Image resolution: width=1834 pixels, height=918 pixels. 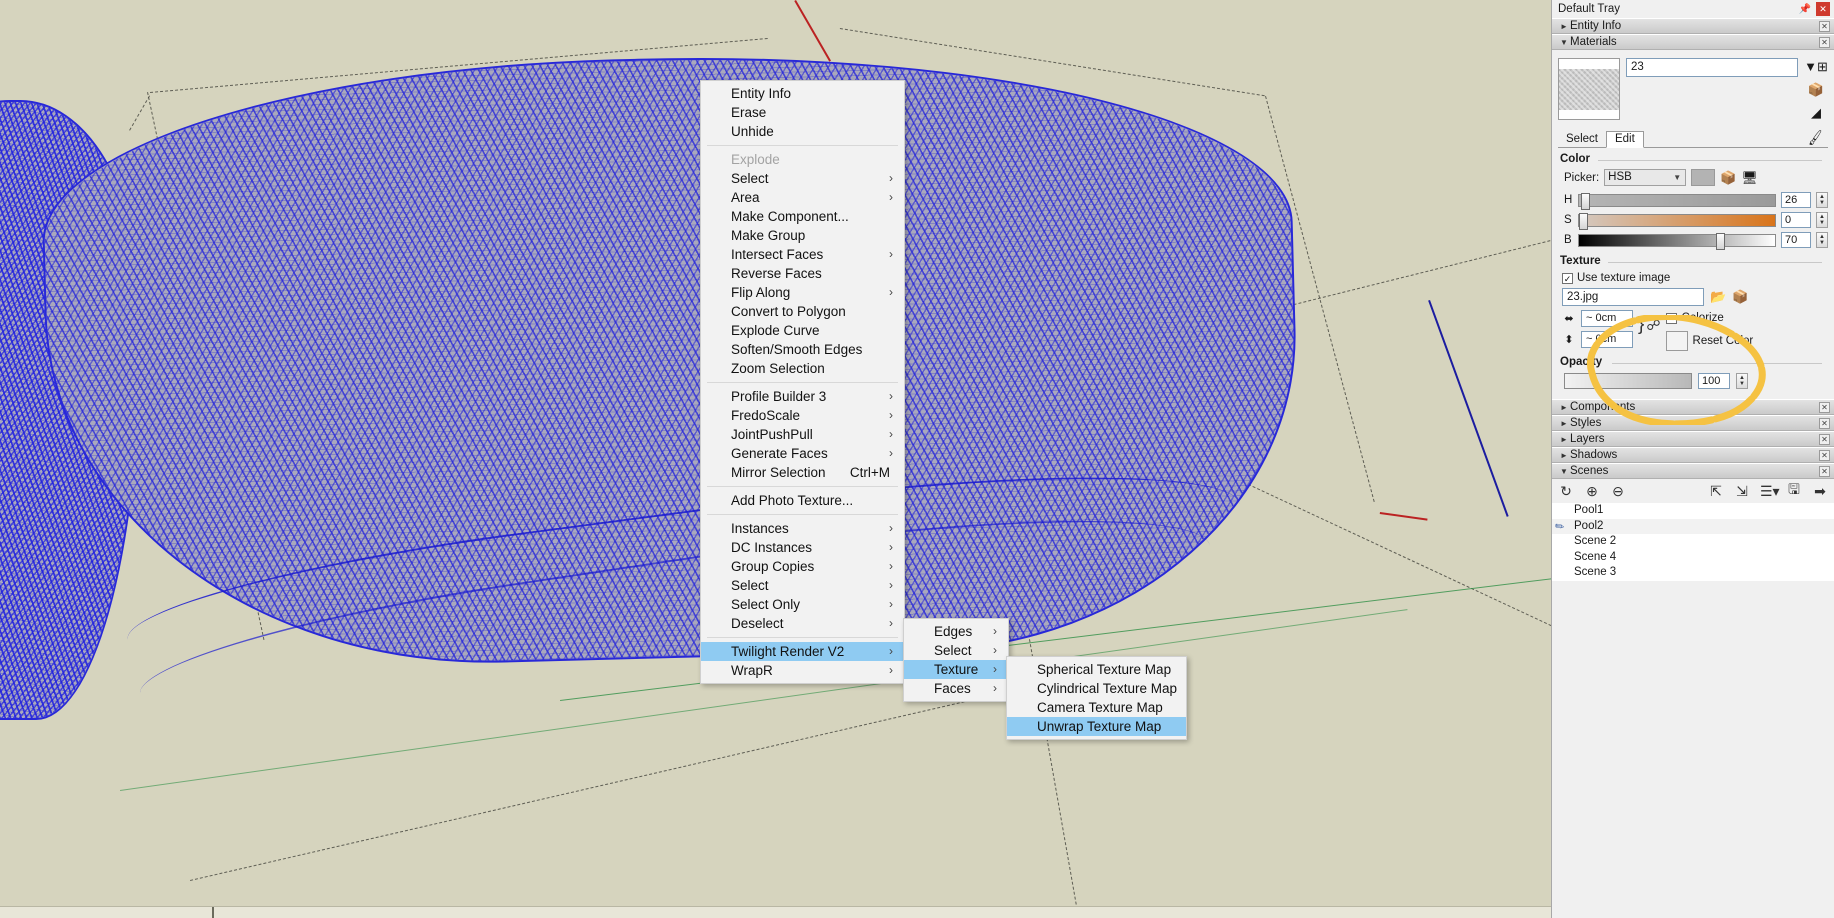 I want to click on scene-list-item: Scene 3, so click(x=1693, y=573).